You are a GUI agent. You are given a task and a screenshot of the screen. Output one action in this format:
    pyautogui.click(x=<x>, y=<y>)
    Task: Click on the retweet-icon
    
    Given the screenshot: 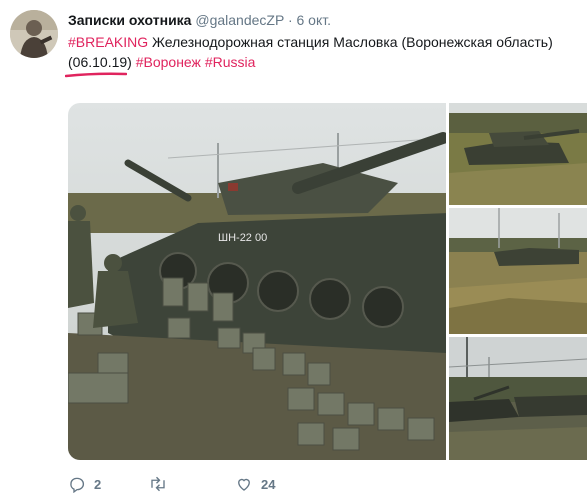 What is the action you would take?
    pyautogui.click(x=158, y=484)
    